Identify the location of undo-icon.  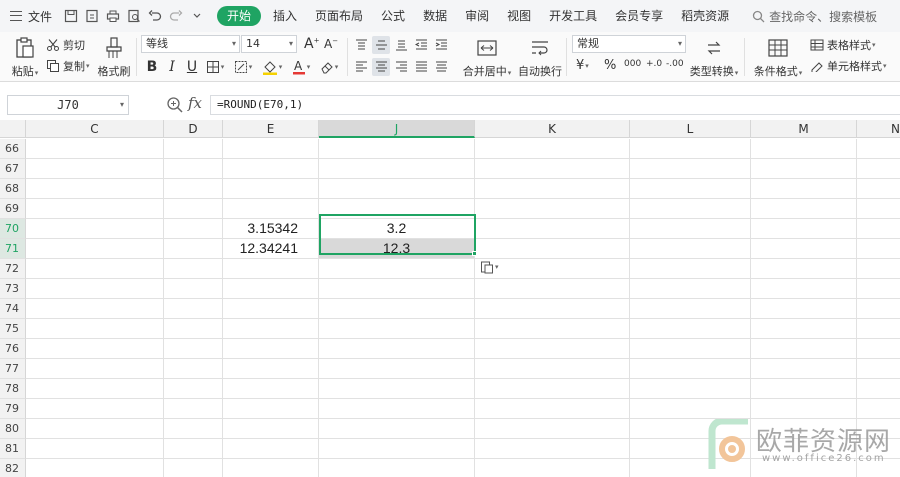
(154, 16).